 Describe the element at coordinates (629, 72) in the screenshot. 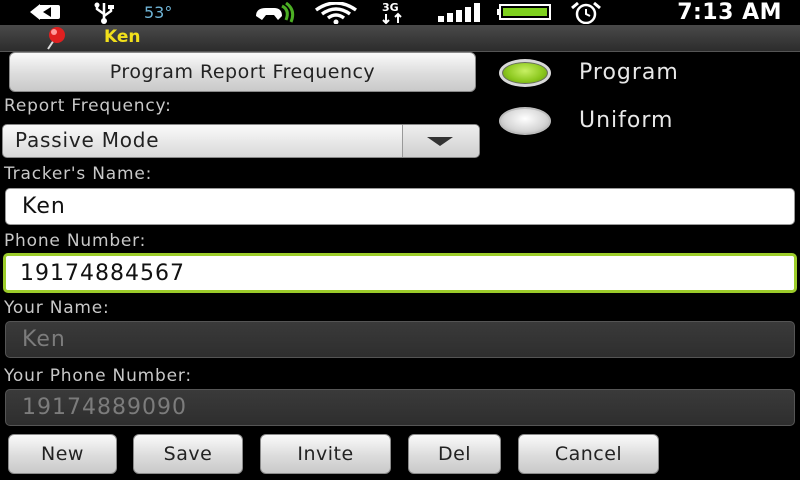

I see `program-radio-label: Program` at that location.